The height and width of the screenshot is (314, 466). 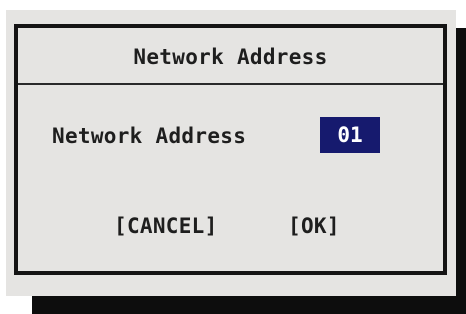 What do you see at coordinates (314, 226) in the screenshot?
I see `ok-button: [OK]` at bounding box center [314, 226].